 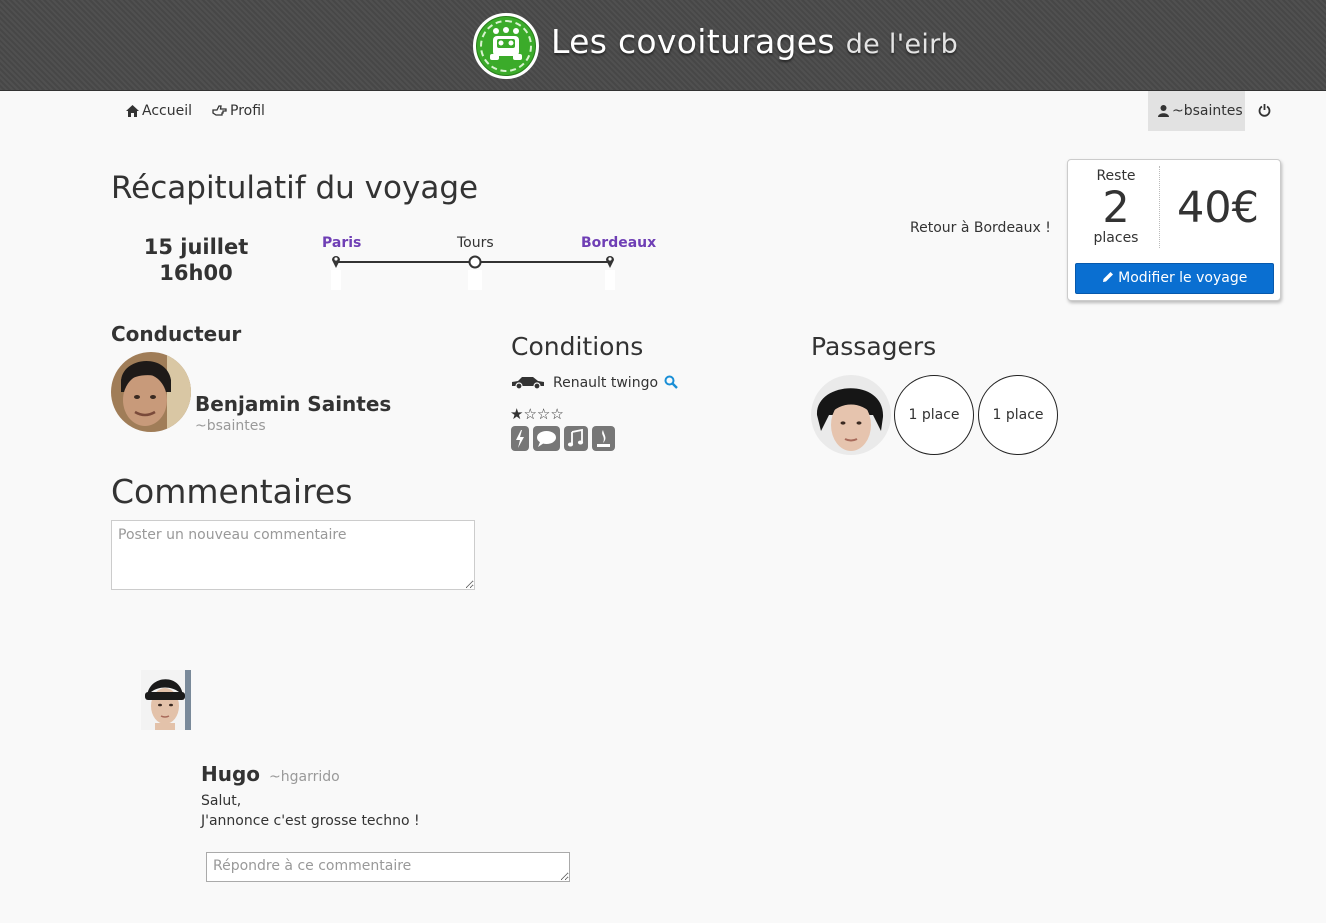 What do you see at coordinates (537, 414) in the screenshot?
I see `driver-rating: ★☆☆☆` at bounding box center [537, 414].